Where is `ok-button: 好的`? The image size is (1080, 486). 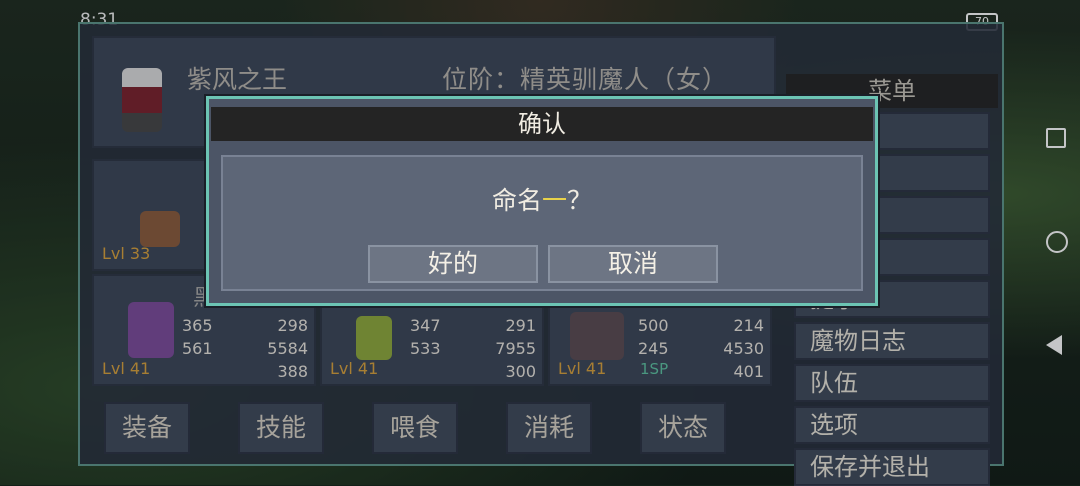
ok-button: 好的 is located at coordinates (453, 264).